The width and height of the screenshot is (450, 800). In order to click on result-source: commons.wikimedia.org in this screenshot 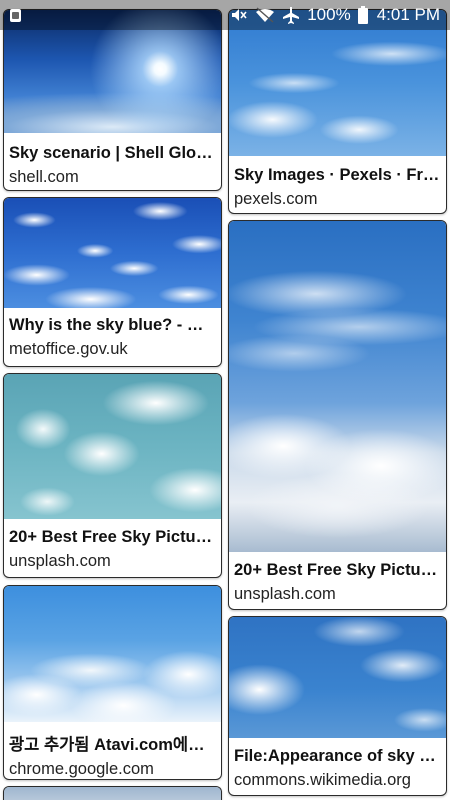, I will do `click(322, 780)`.